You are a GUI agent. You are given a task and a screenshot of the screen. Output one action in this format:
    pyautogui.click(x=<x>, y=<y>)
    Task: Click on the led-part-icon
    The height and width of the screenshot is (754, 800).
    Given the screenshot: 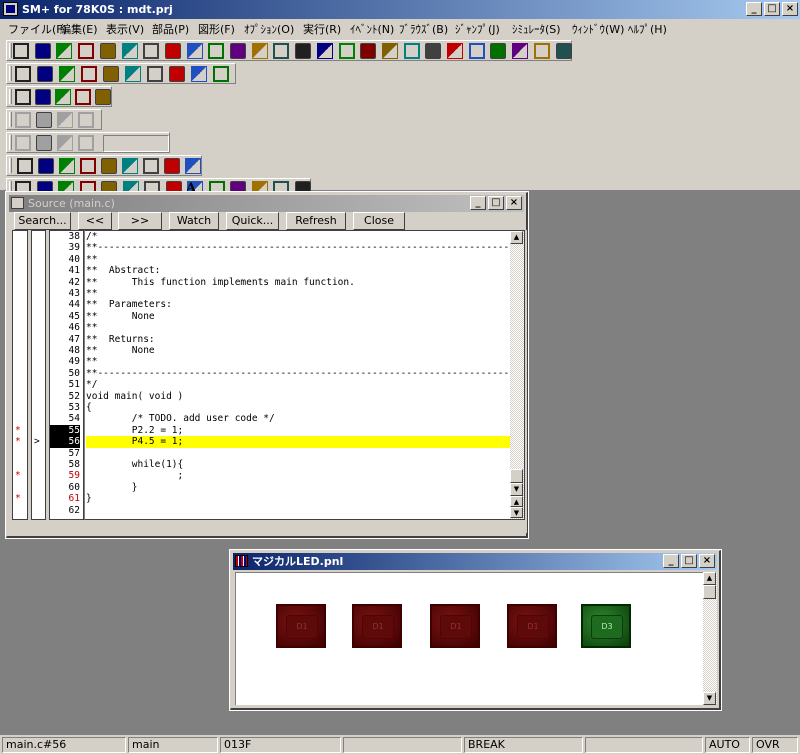 What is the action you would take?
    pyautogui.click(x=88, y=166)
    